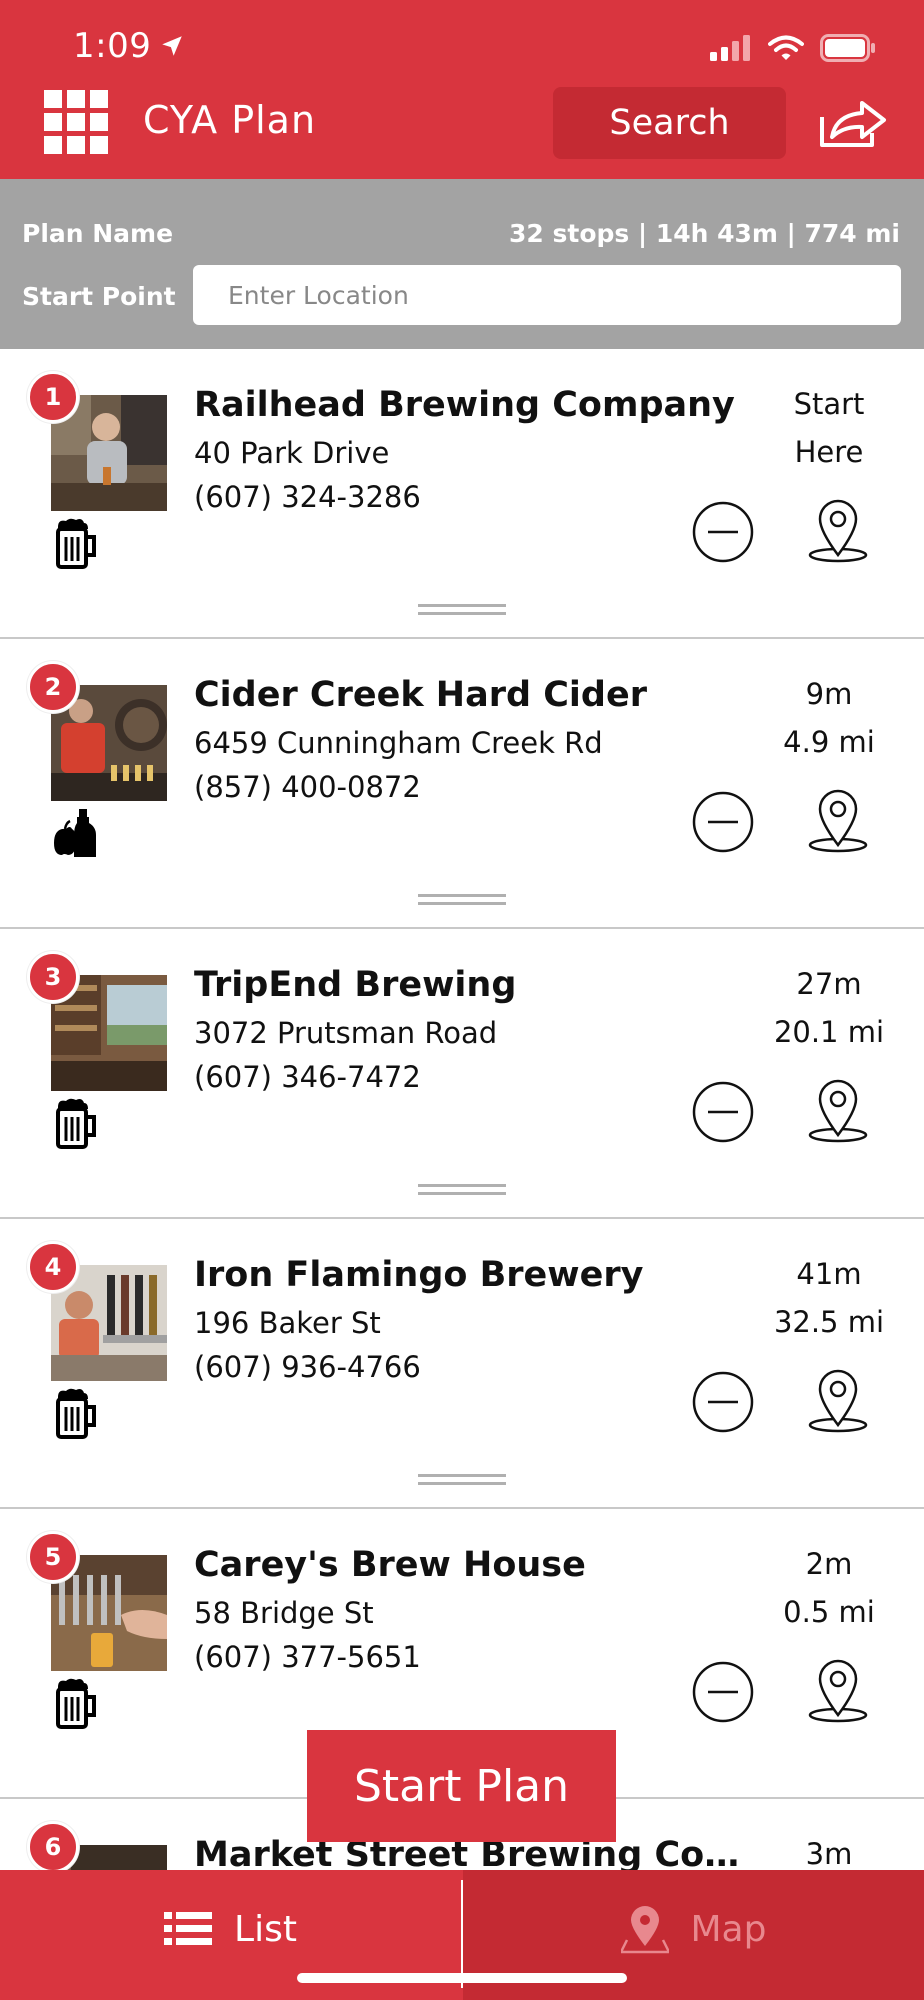 This screenshot has height=2000, width=924. What do you see at coordinates (172, 46) in the screenshot?
I see `location-arrow-icon` at bounding box center [172, 46].